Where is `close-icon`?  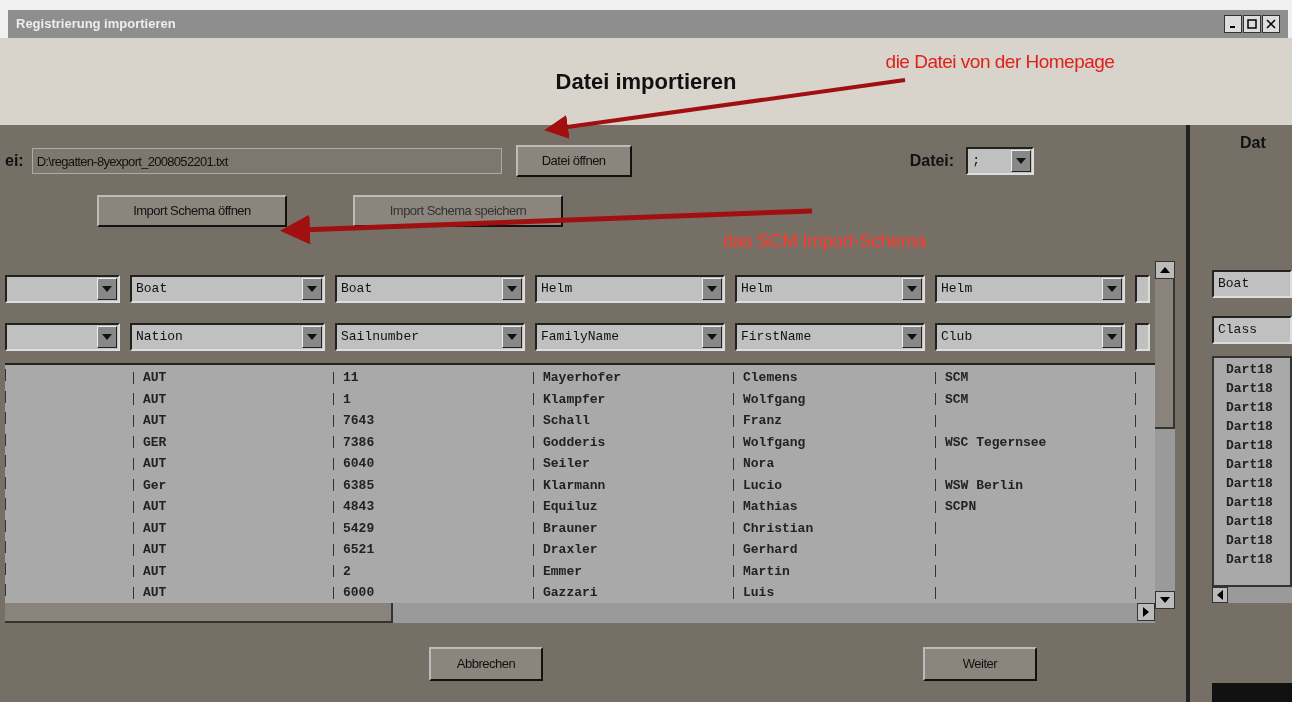 close-icon is located at coordinates (1271, 24).